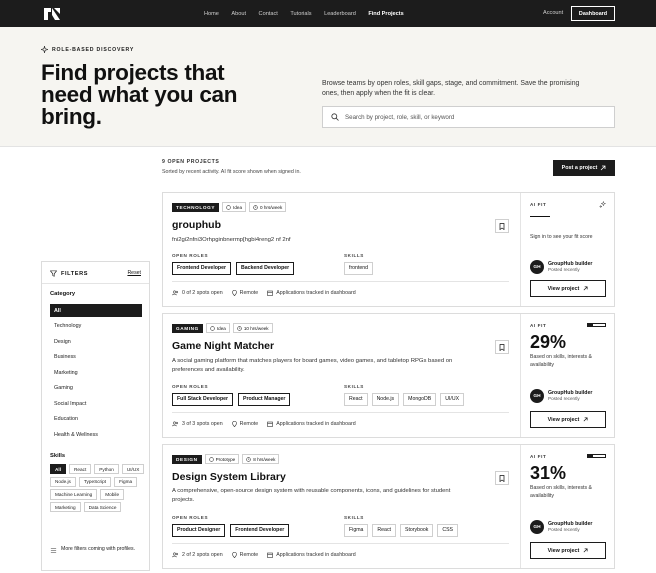 This screenshot has width=656, height=573. I want to click on card-tags: TECHNOLOGY Idea 0 hrs/week, so click(229, 207).